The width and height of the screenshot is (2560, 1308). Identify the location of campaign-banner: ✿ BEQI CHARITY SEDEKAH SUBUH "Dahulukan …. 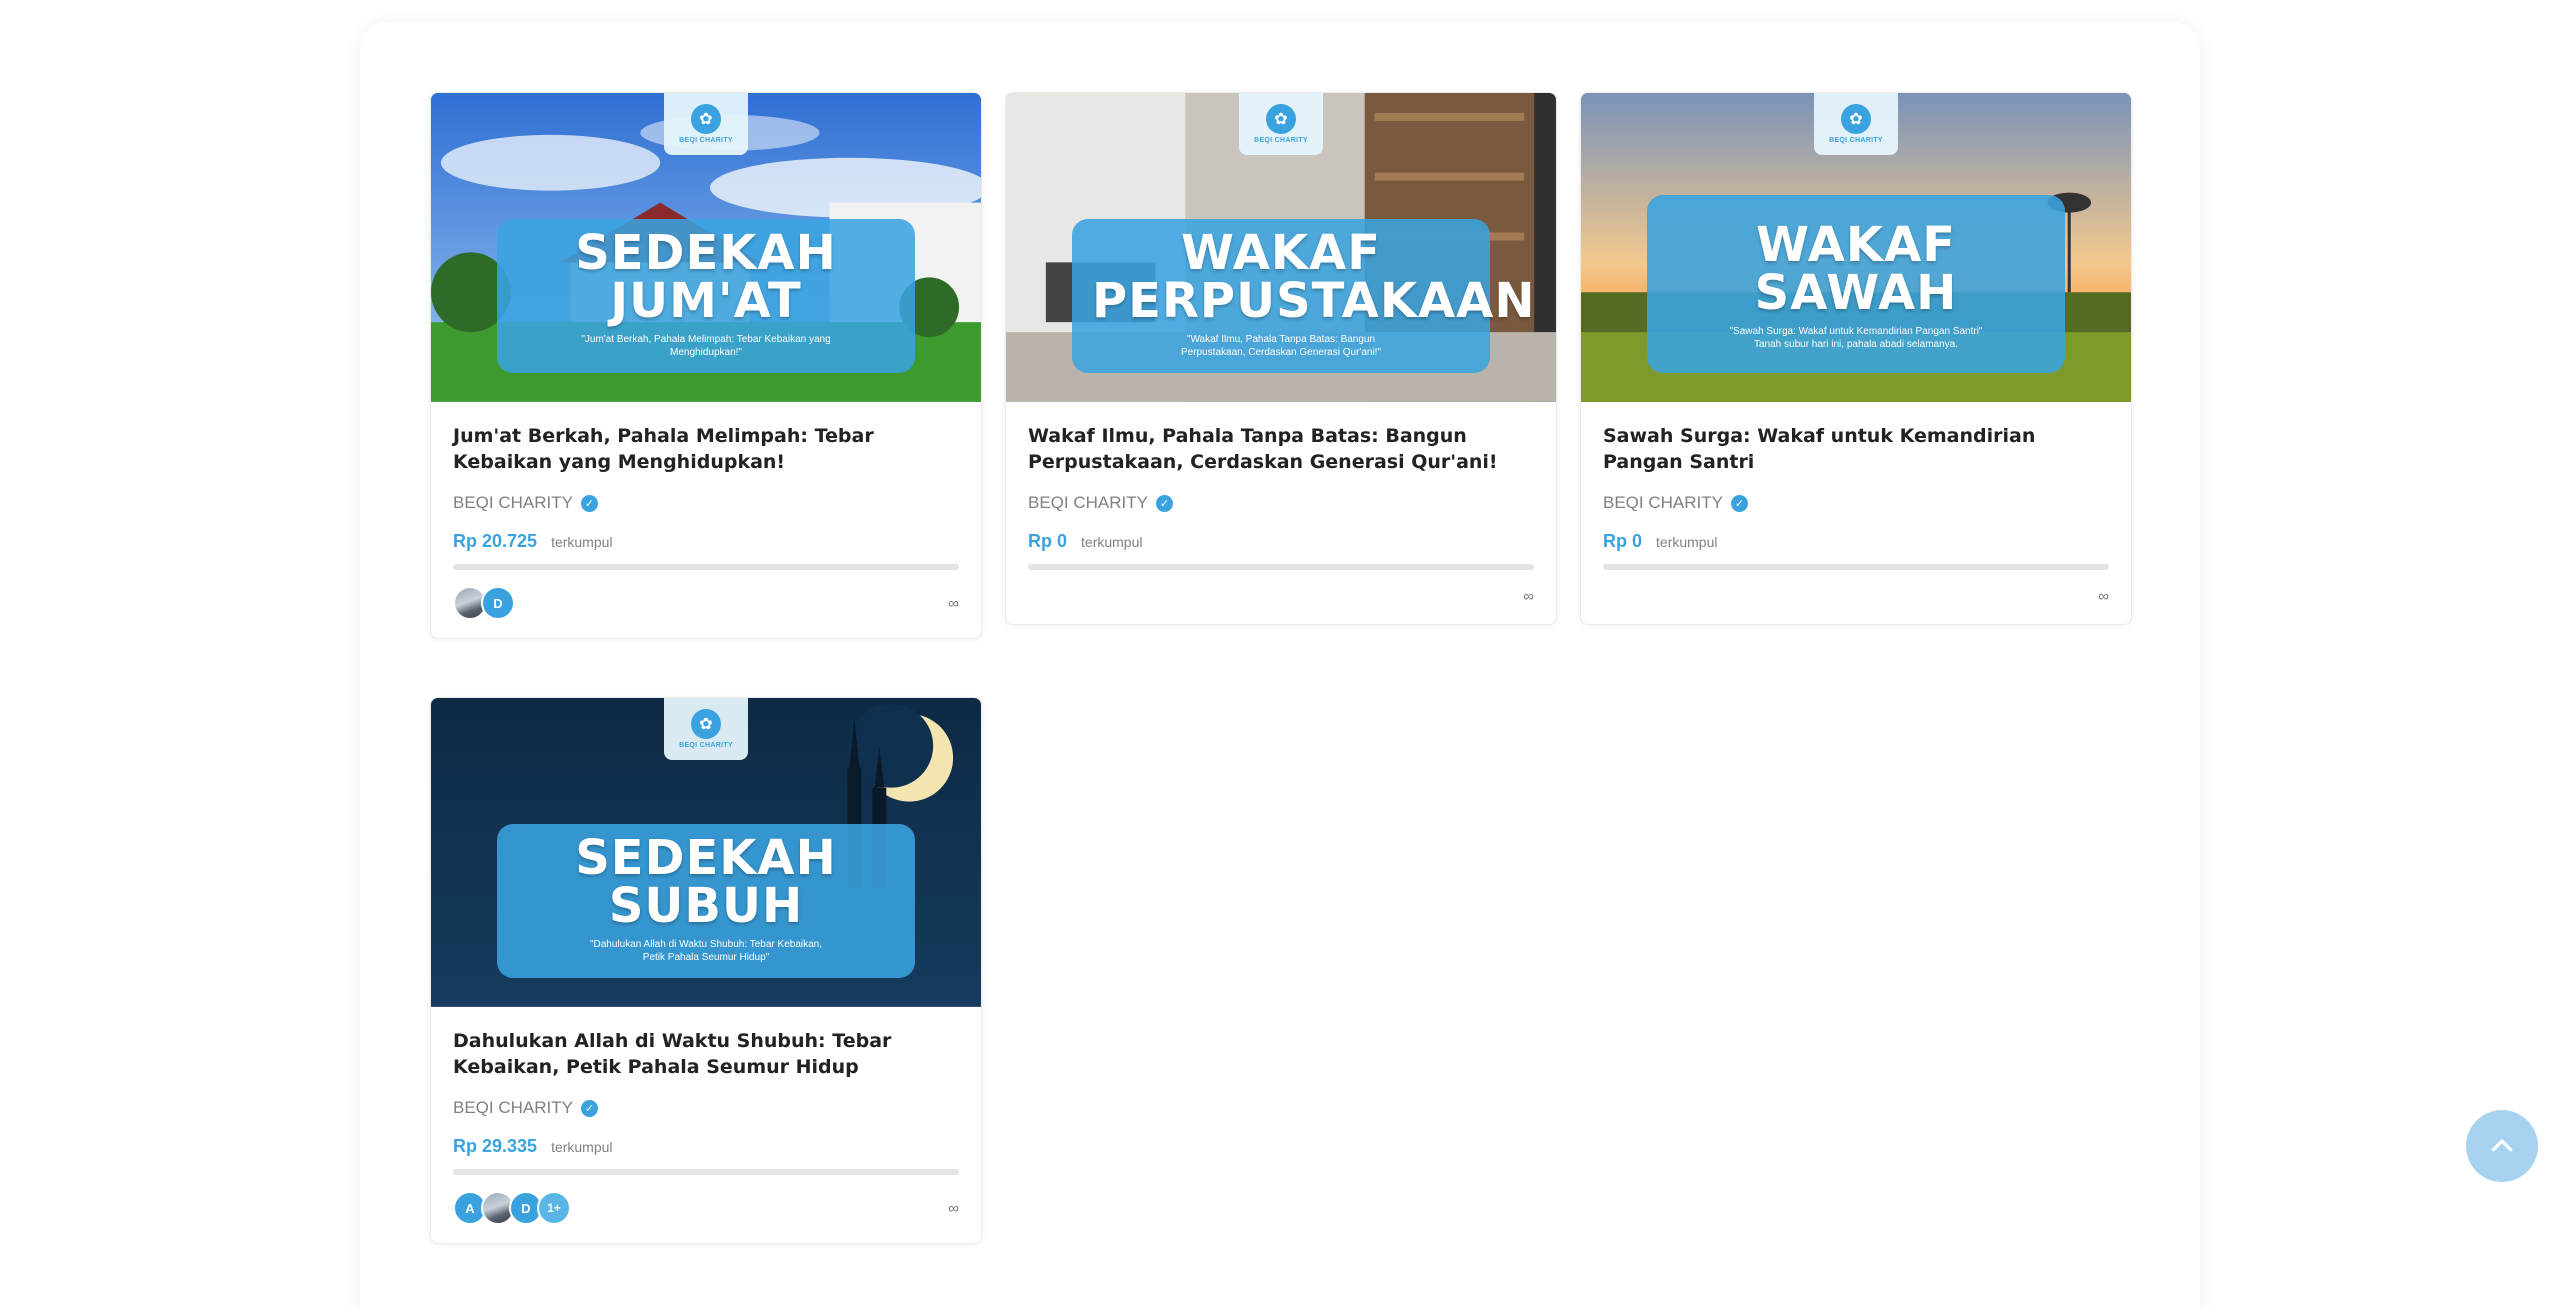
(706, 853).